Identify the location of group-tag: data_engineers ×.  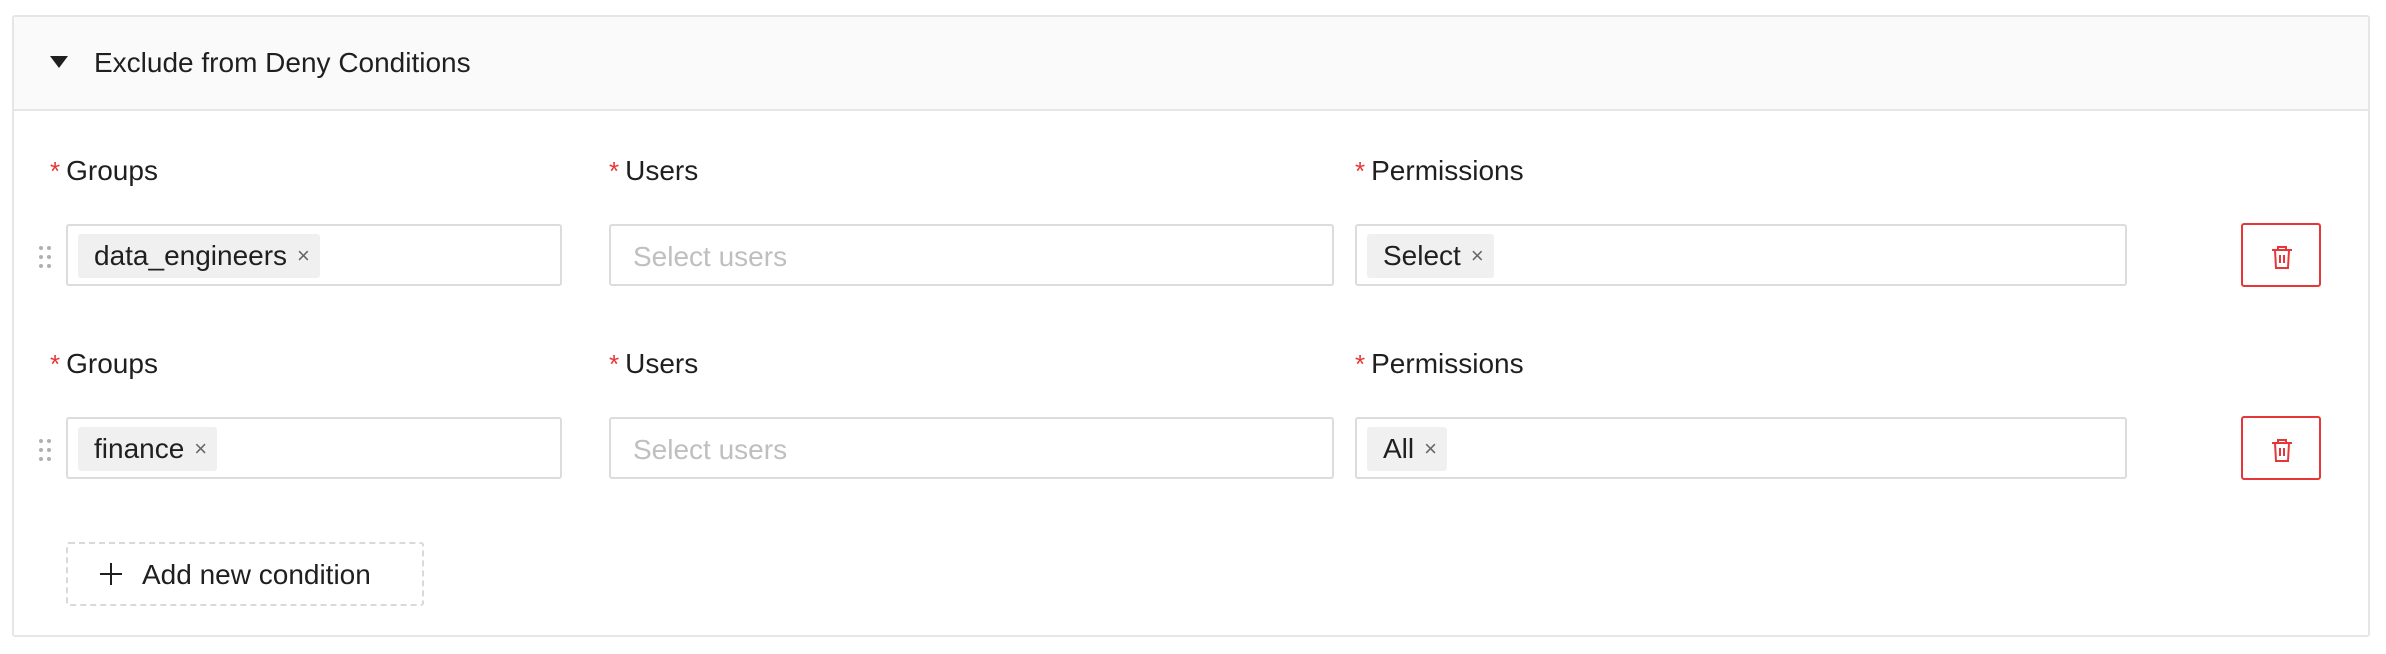
(199, 256).